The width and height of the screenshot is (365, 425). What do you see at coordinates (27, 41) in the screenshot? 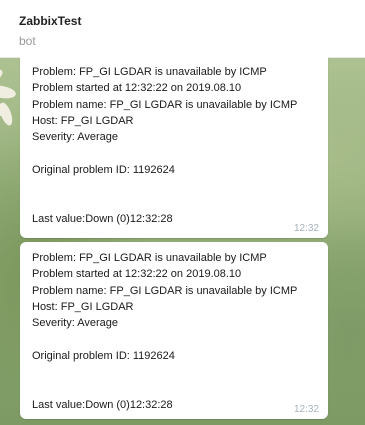
I see `chat-subtitle: bot` at bounding box center [27, 41].